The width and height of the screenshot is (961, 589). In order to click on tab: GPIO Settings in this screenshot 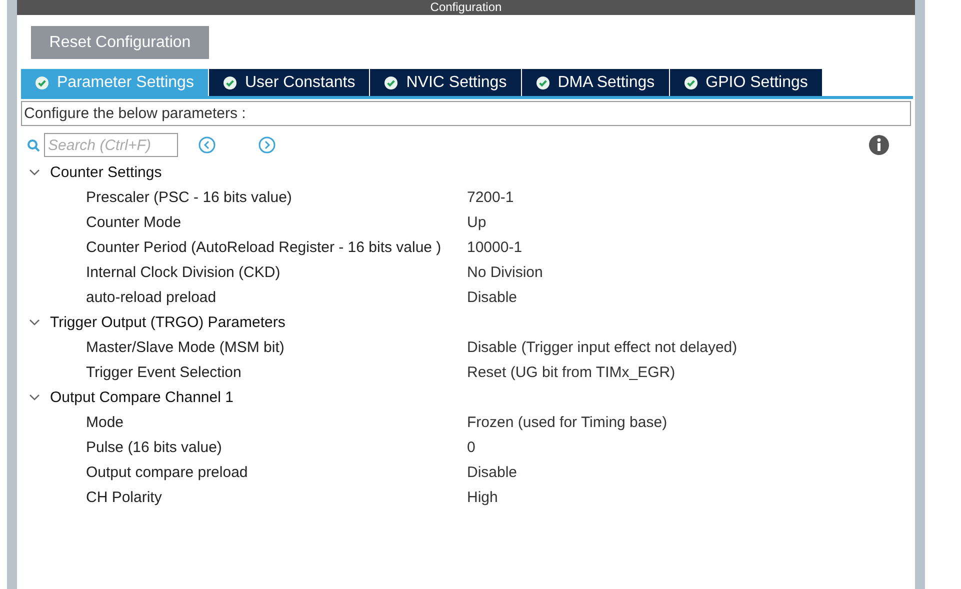, I will do `click(746, 82)`.